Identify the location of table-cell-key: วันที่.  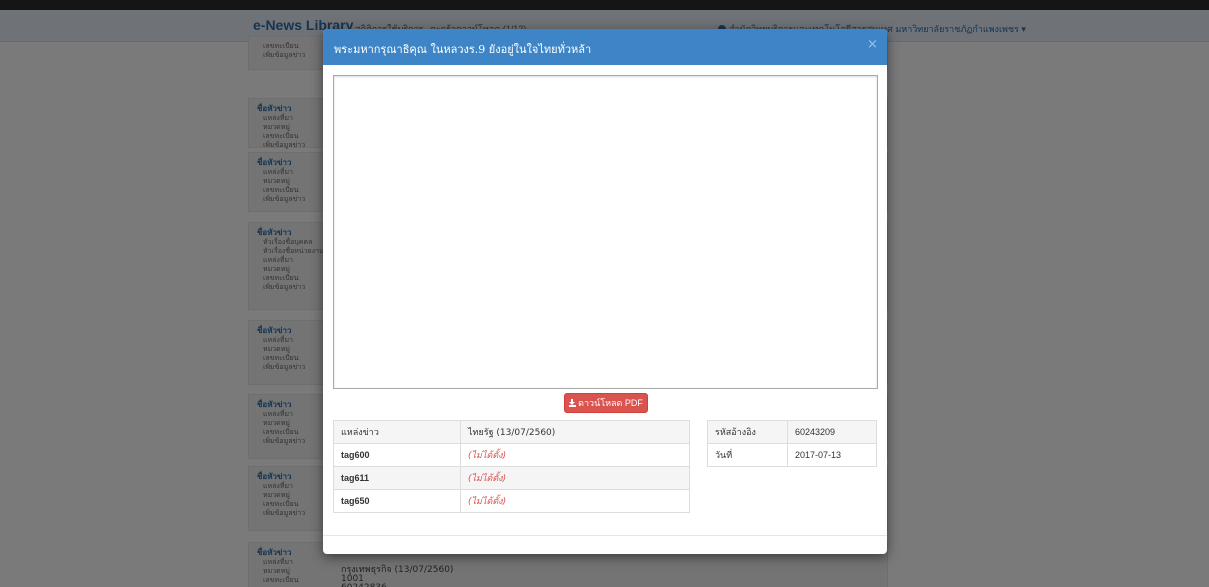
(747, 455).